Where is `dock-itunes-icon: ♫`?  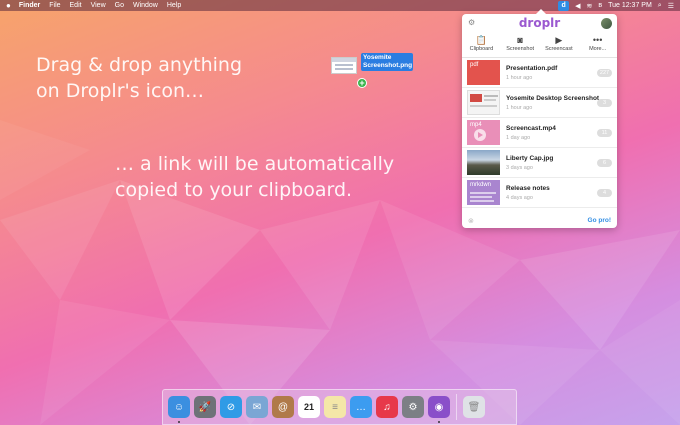 dock-itunes-icon: ♫ is located at coordinates (387, 407).